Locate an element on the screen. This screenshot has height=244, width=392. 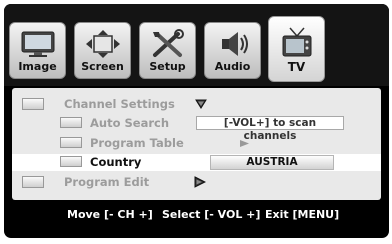
program-table-icon is located at coordinates (71, 142).